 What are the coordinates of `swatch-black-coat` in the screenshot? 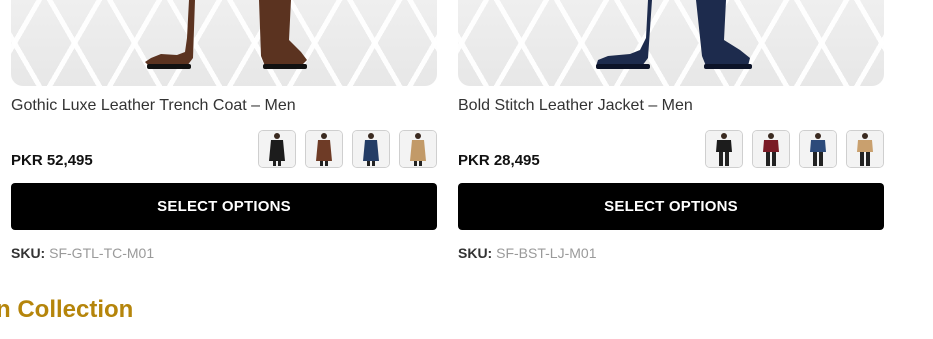 It's located at (277, 149).